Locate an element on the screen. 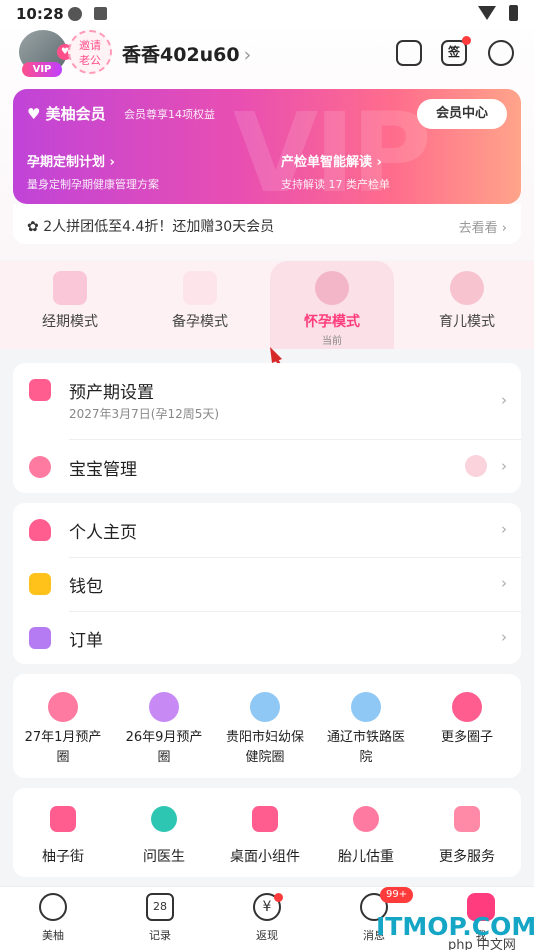 The height and width of the screenshot is (950, 534). member-subtitle: 会员尊享14项权益 is located at coordinates (169, 114).